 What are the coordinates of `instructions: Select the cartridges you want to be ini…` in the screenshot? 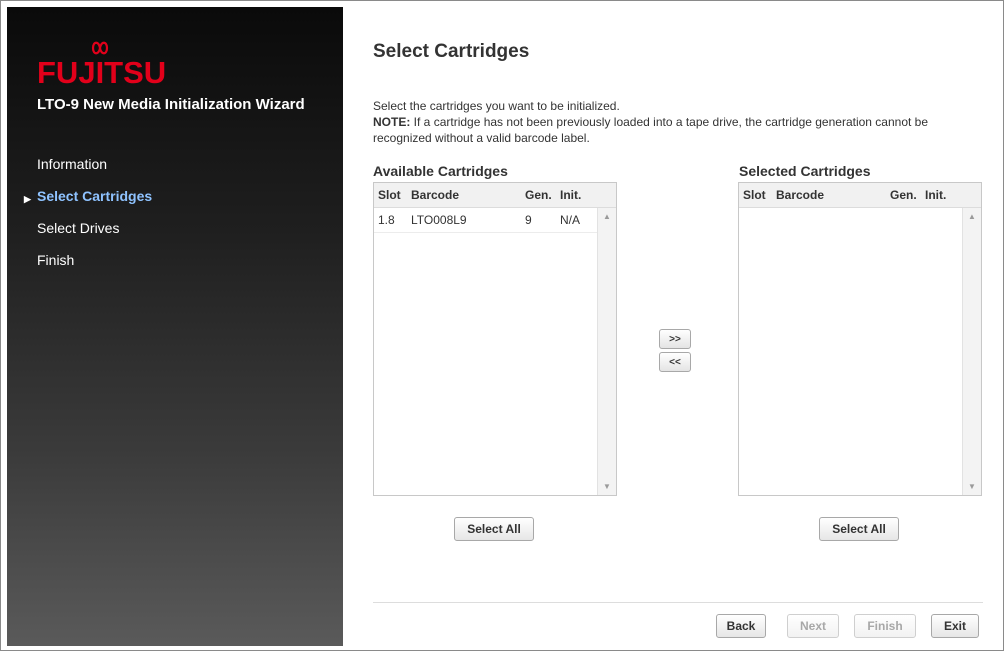 It's located at (678, 122).